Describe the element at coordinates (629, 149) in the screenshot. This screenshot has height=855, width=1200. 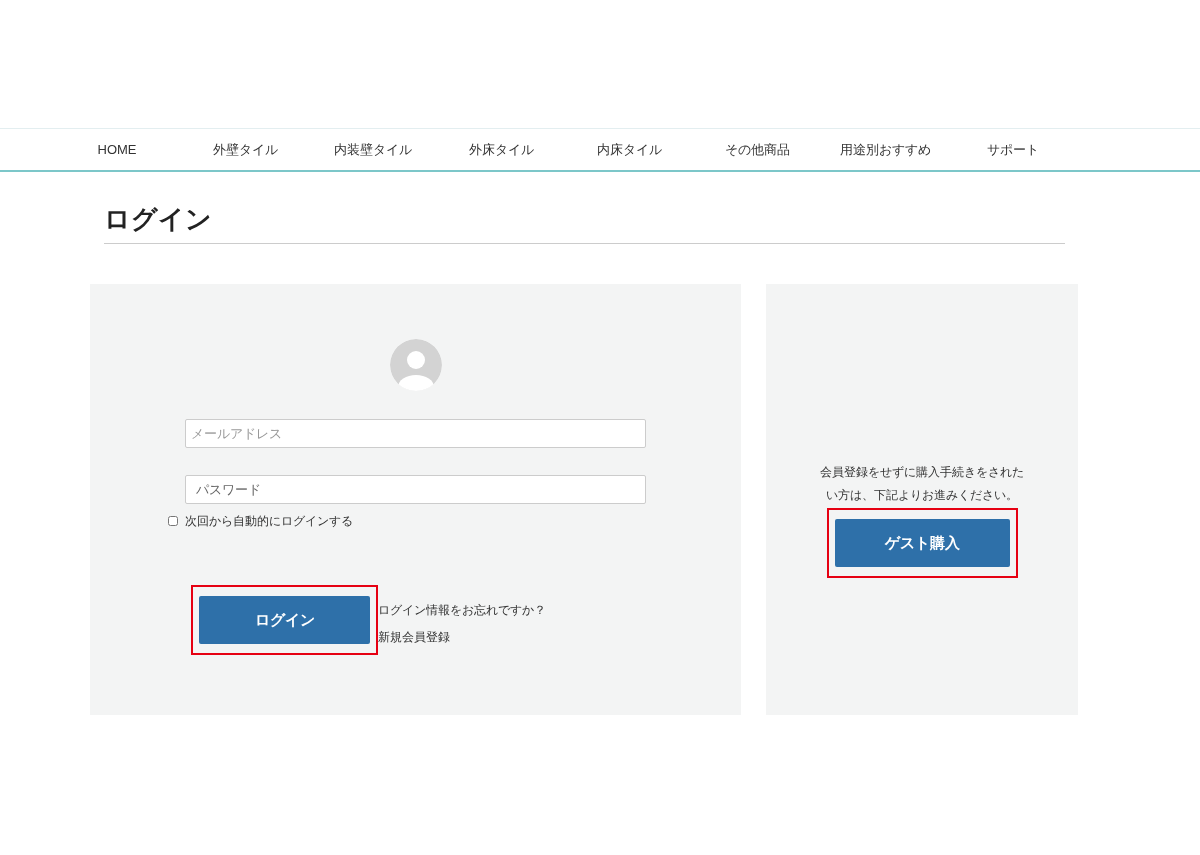
I see `nav-link: 内床タイル` at that location.